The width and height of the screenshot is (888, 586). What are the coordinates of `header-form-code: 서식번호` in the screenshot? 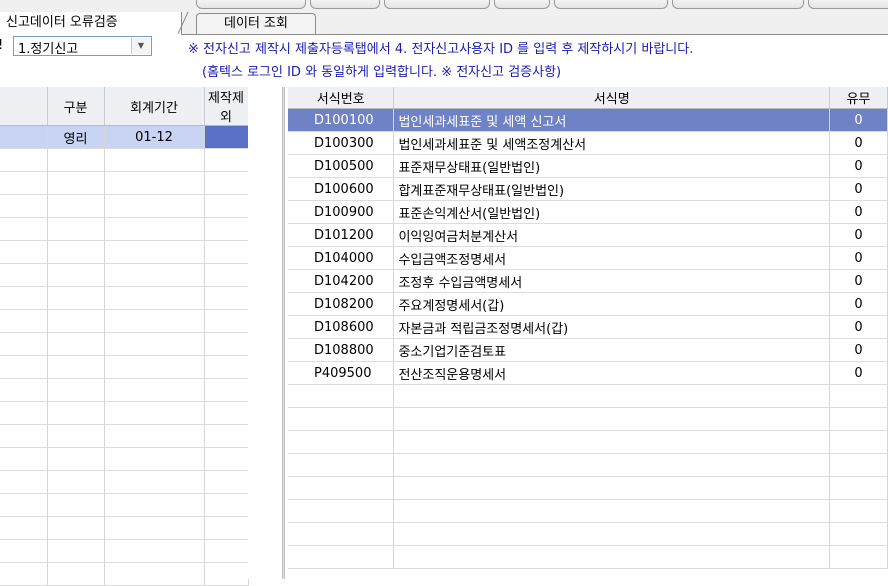 It's located at (341, 98).